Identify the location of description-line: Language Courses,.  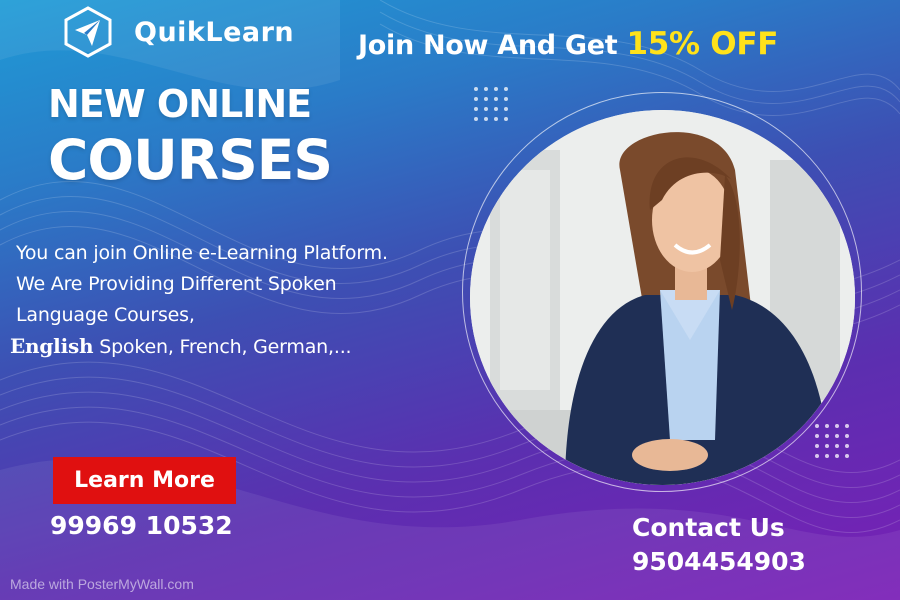
(105, 315).